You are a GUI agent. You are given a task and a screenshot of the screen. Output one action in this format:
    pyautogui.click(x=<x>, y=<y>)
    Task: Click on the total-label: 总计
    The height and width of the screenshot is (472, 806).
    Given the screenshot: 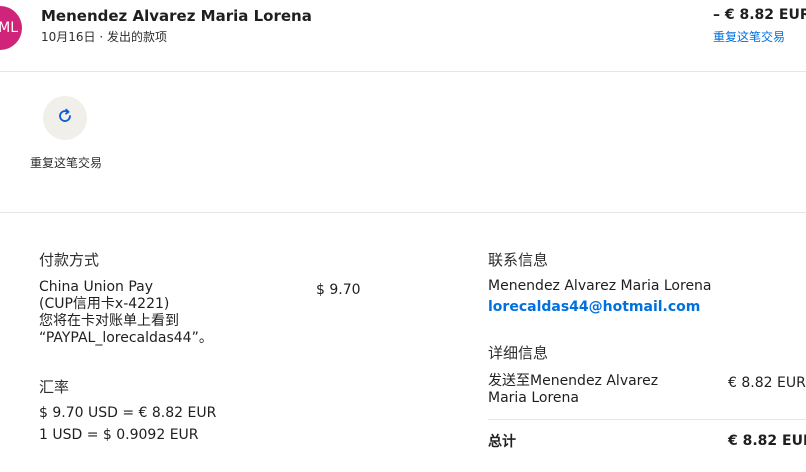 What is the action you would take?
    pyautogui.click(x=502, y=442)
    